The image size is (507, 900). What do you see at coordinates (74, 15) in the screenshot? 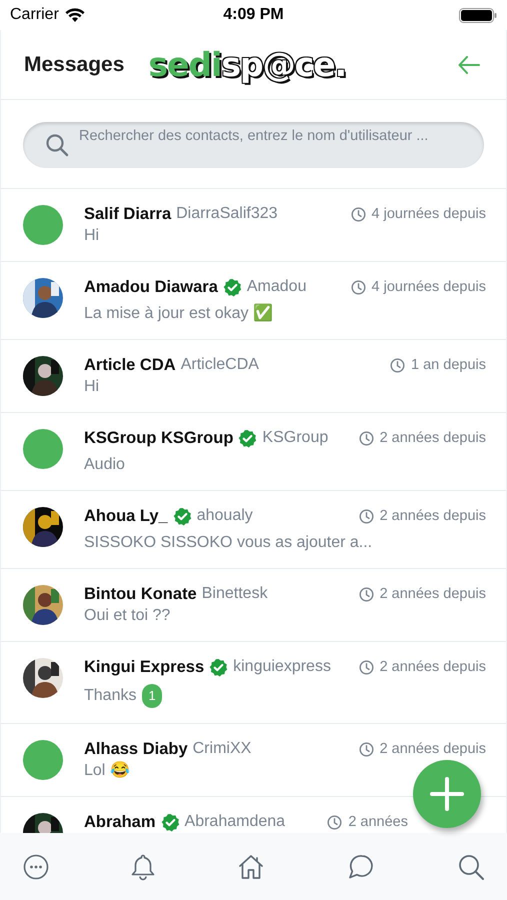
I see `wifi-icon` at bounding box center [74, 15].